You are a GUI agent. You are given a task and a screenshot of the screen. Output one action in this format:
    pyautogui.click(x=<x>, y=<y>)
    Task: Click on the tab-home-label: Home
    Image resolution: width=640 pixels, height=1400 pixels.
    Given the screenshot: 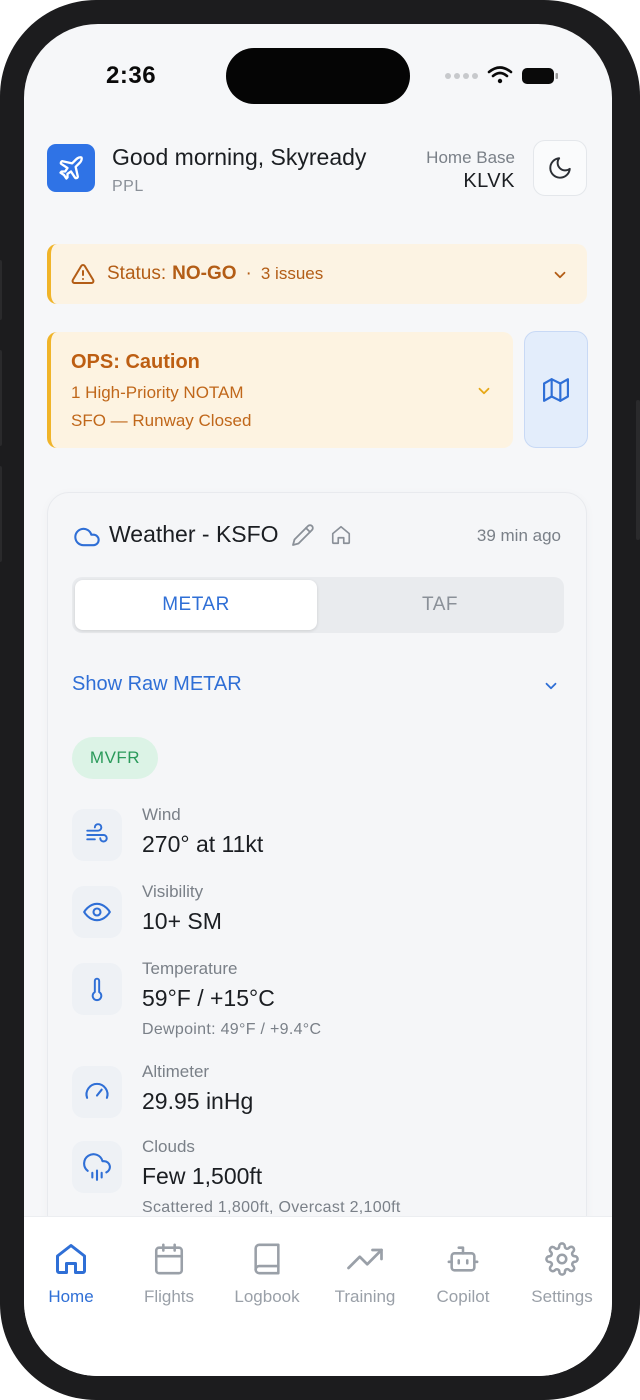 What is the action you would take?
    pyautogui.click(x=71, y=1296)
    